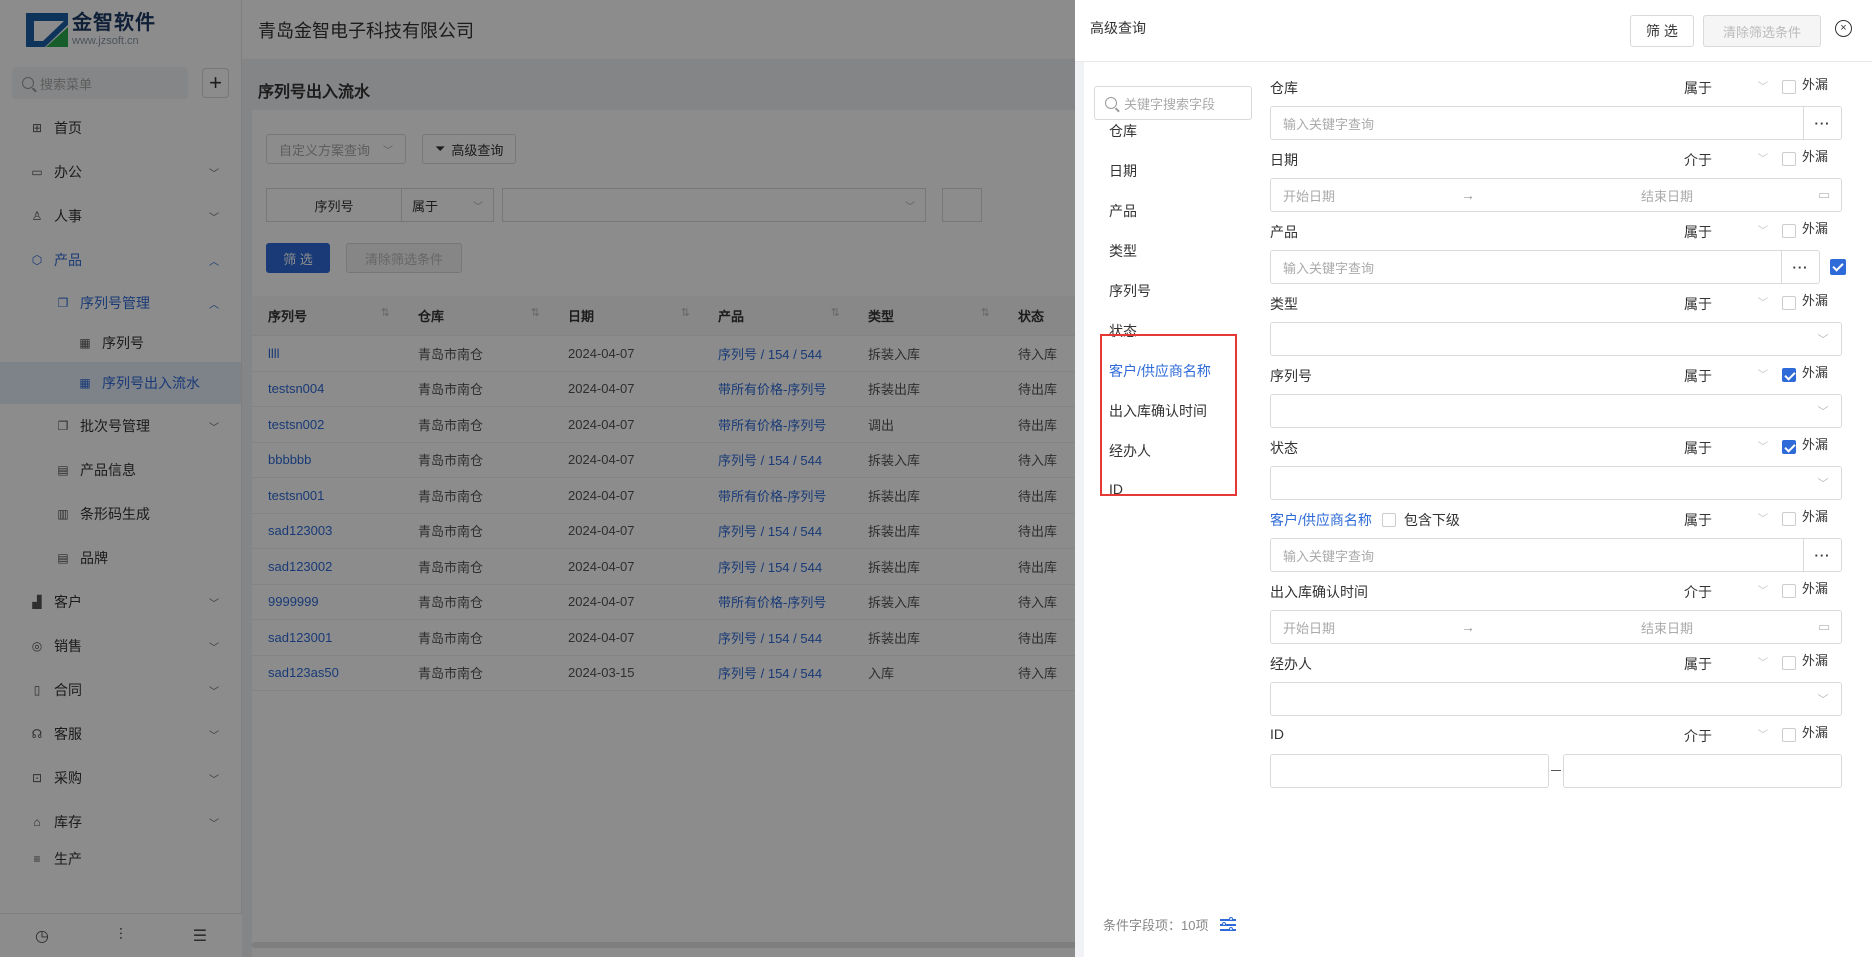 The height and width of the screenshot is (957, 1872). I want to click on condition-label-text: 序列号, so click(1291, 376).